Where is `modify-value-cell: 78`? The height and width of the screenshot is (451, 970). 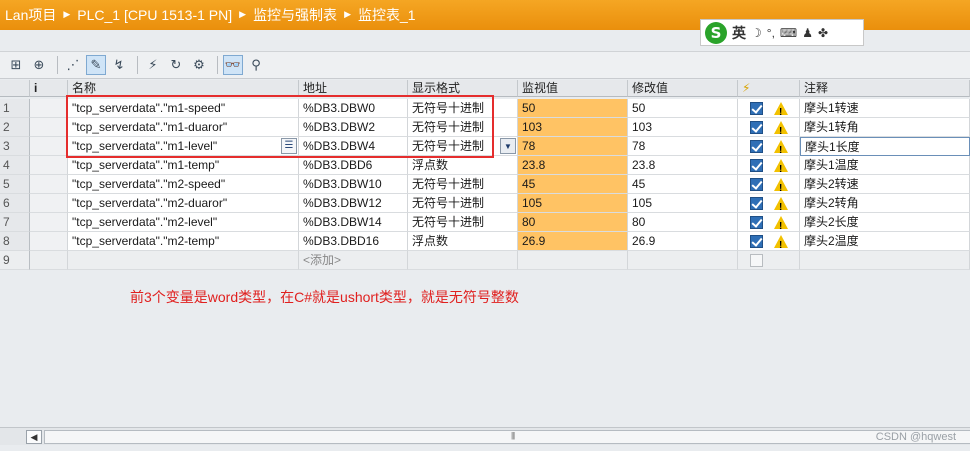
modify-value-cell: 78 is located at coordinates (683, 146).